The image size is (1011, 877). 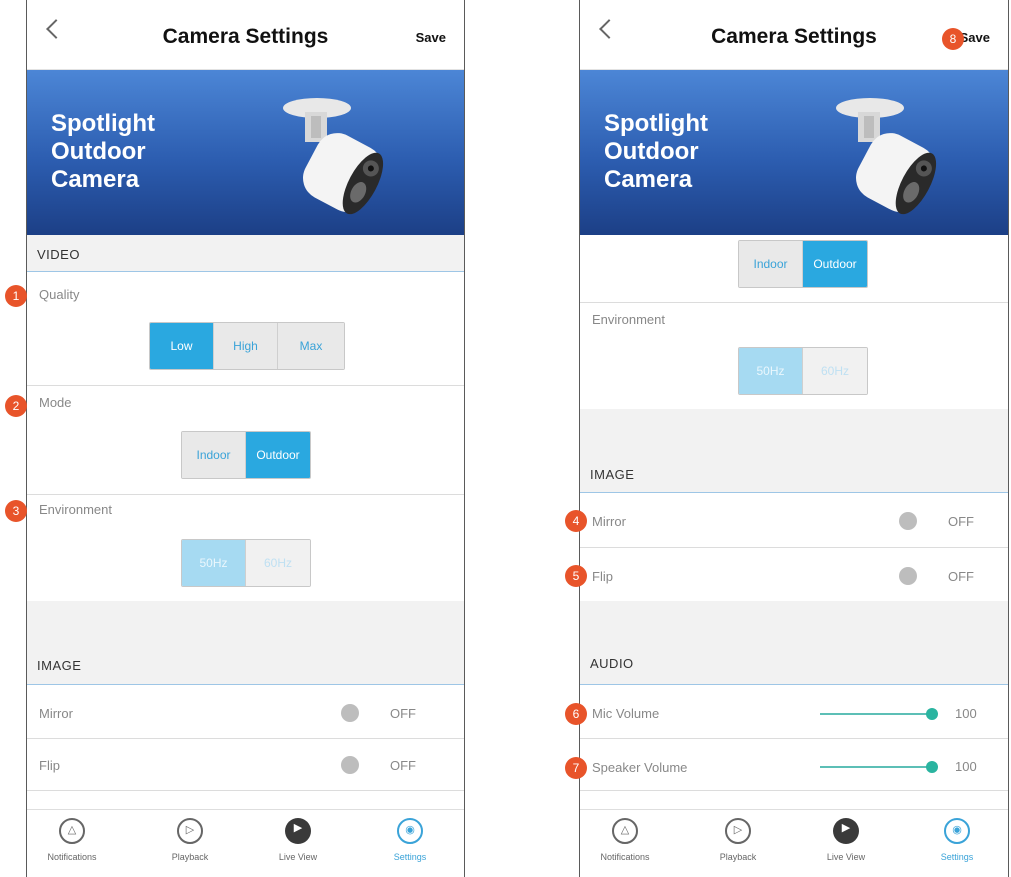 I want to click on environment-selector: 50Hz 60Hz, so click(x=246, y=563).